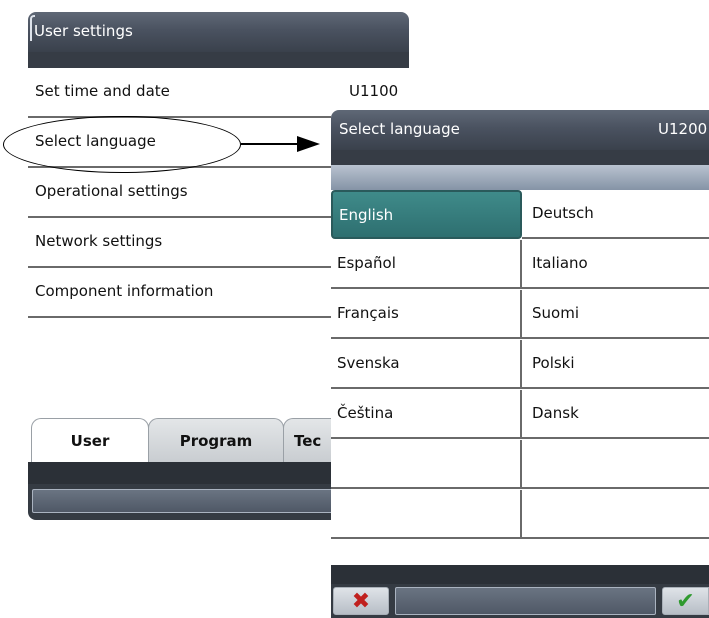 The height and width of the screenshot is (618, 709). I want to click on language-label: Italiano, so click(560, 263).